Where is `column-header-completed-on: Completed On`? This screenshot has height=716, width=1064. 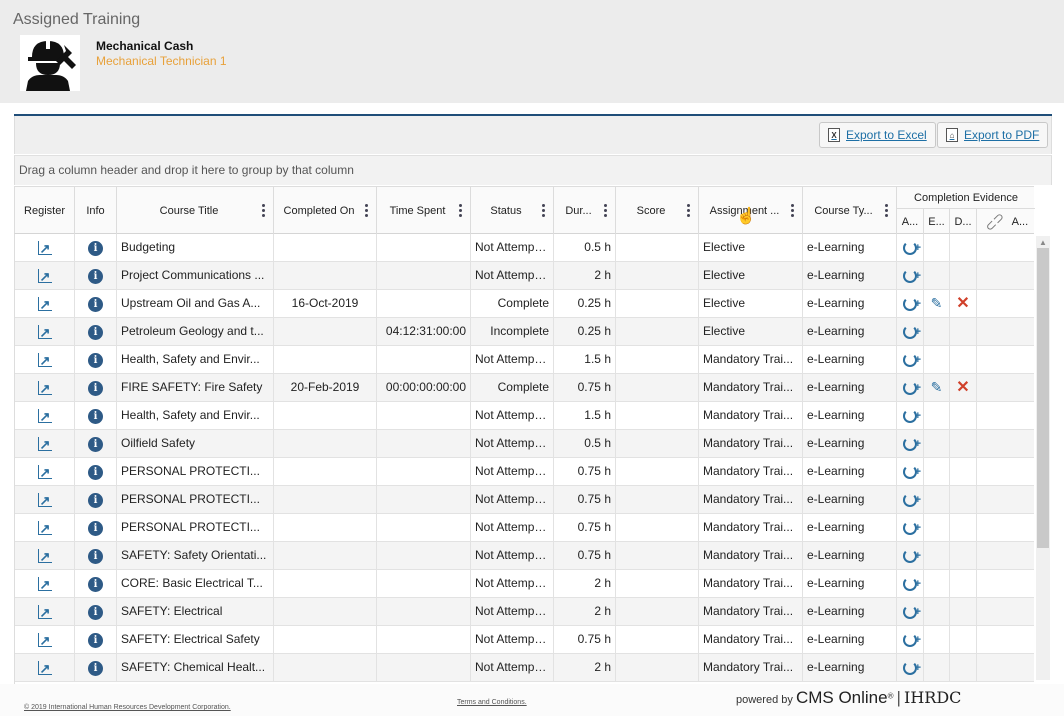 column-header-completed-on: Completed On is located at coordinates (325, 211).